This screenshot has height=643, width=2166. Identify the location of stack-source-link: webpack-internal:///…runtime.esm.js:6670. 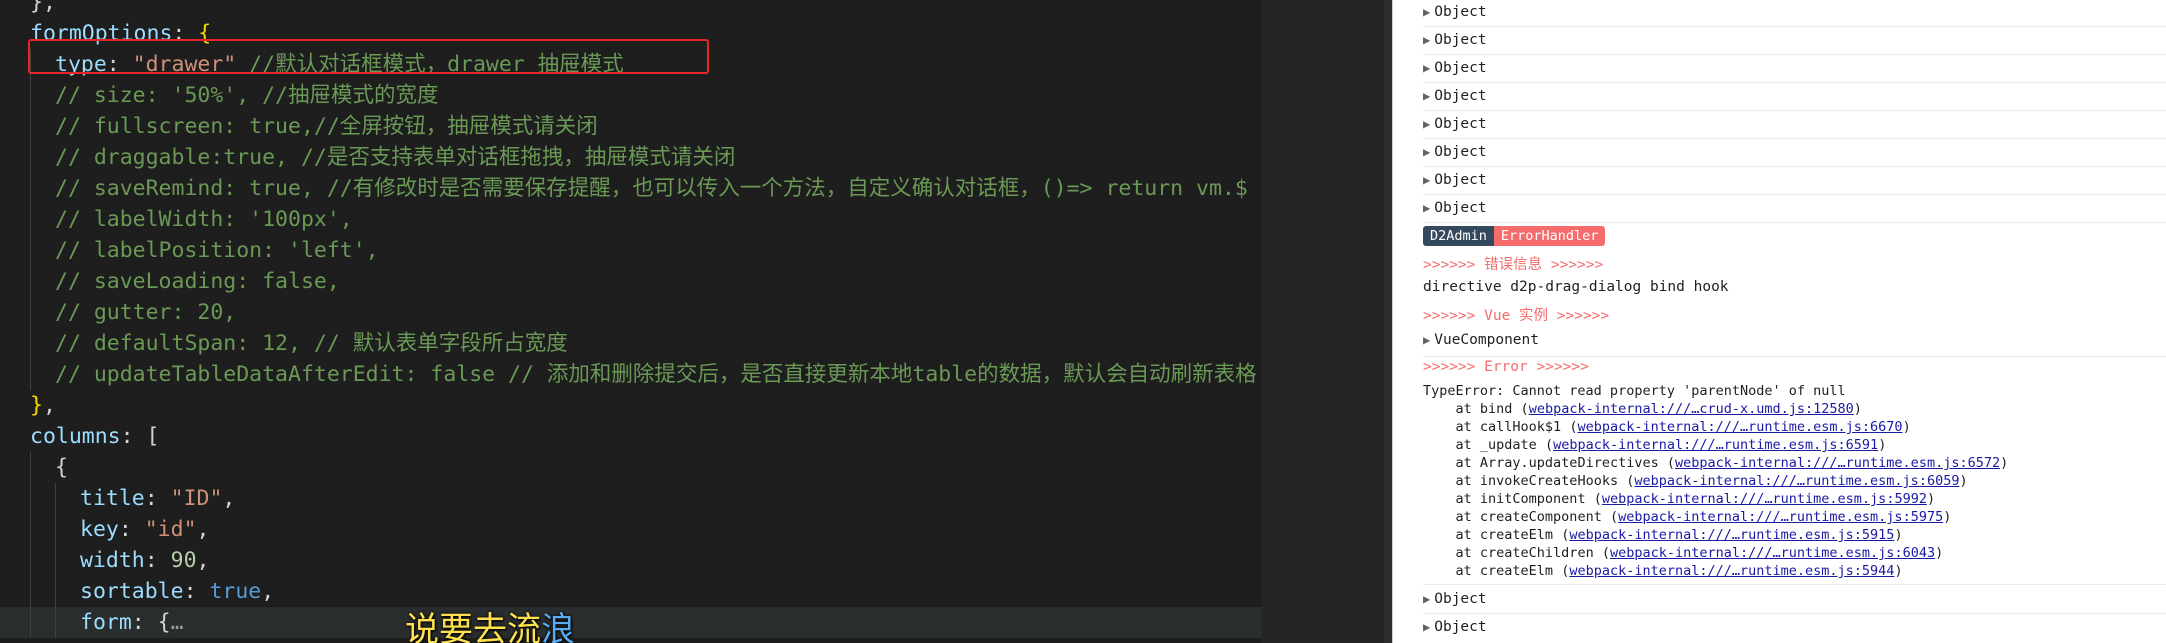
(1739, 427).